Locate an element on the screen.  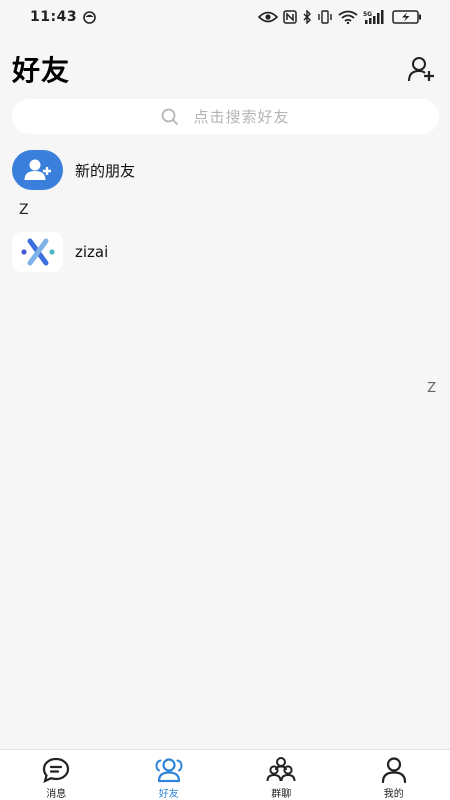
contact-name: zizai is located at coordinates (92, 252).